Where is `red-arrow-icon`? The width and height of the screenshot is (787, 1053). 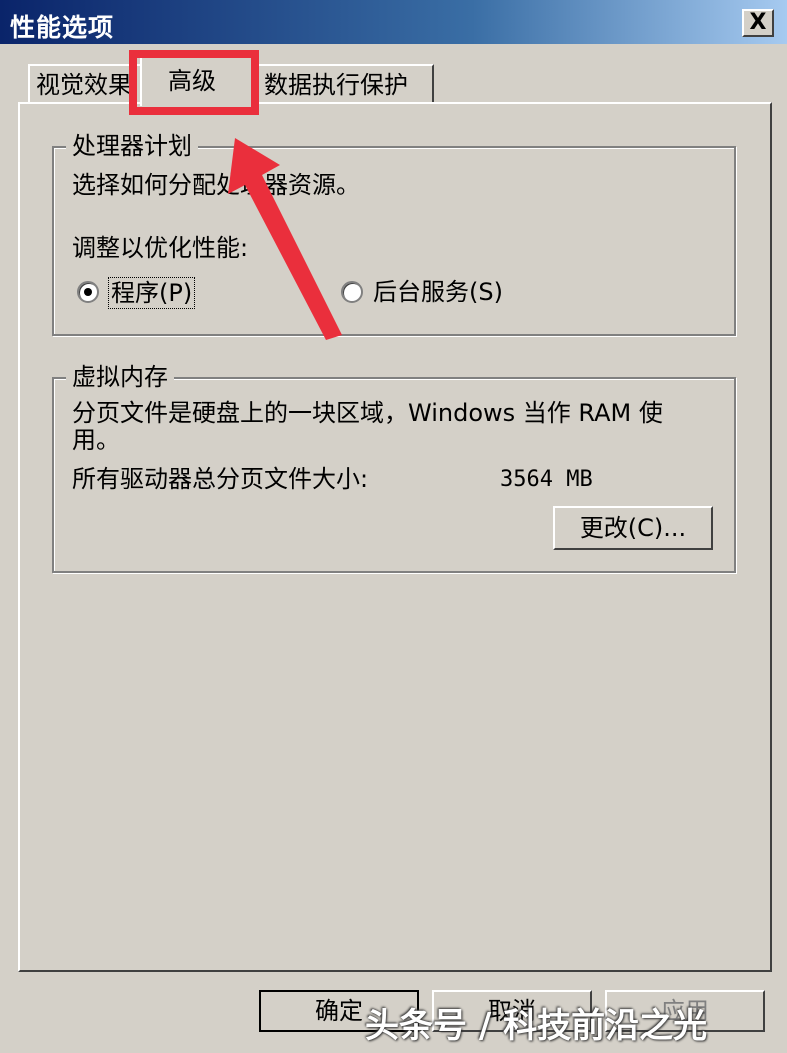
red-arrow-icon is located at coordinates (285, 239).